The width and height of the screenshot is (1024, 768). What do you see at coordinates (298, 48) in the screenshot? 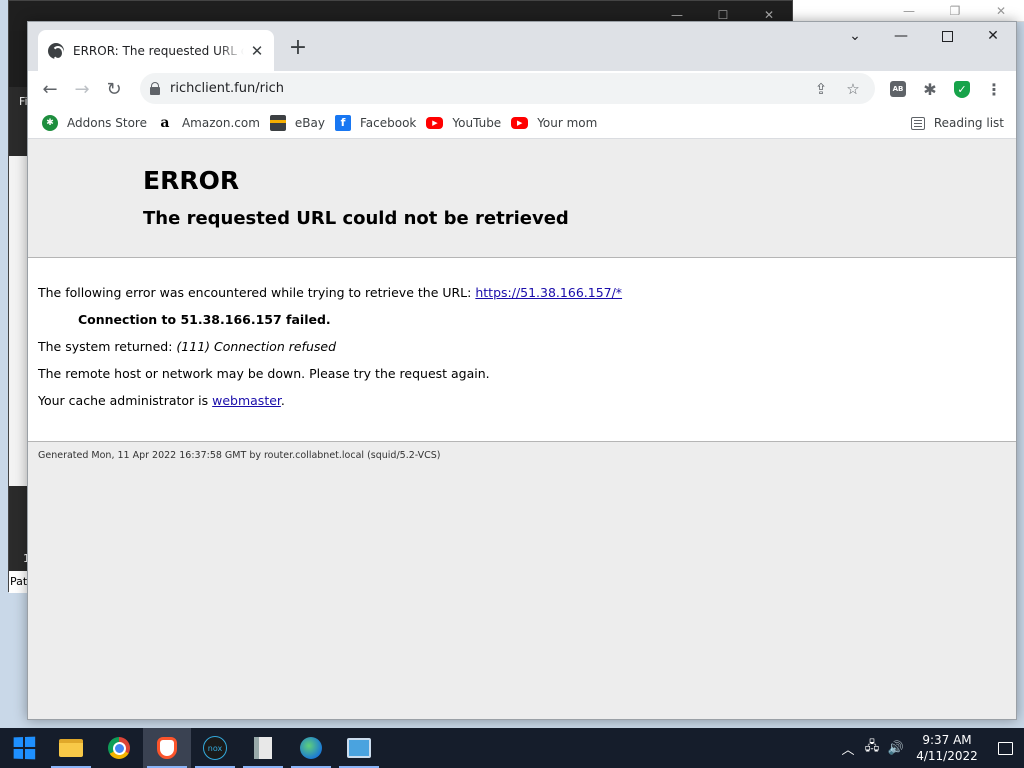
I see `new-tab-button: +` at bounding box center [298, 48].